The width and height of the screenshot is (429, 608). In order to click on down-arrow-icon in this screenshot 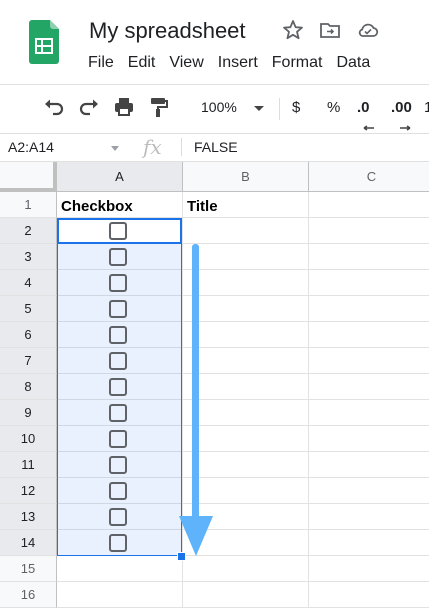, I will do `click(196, 400)`.